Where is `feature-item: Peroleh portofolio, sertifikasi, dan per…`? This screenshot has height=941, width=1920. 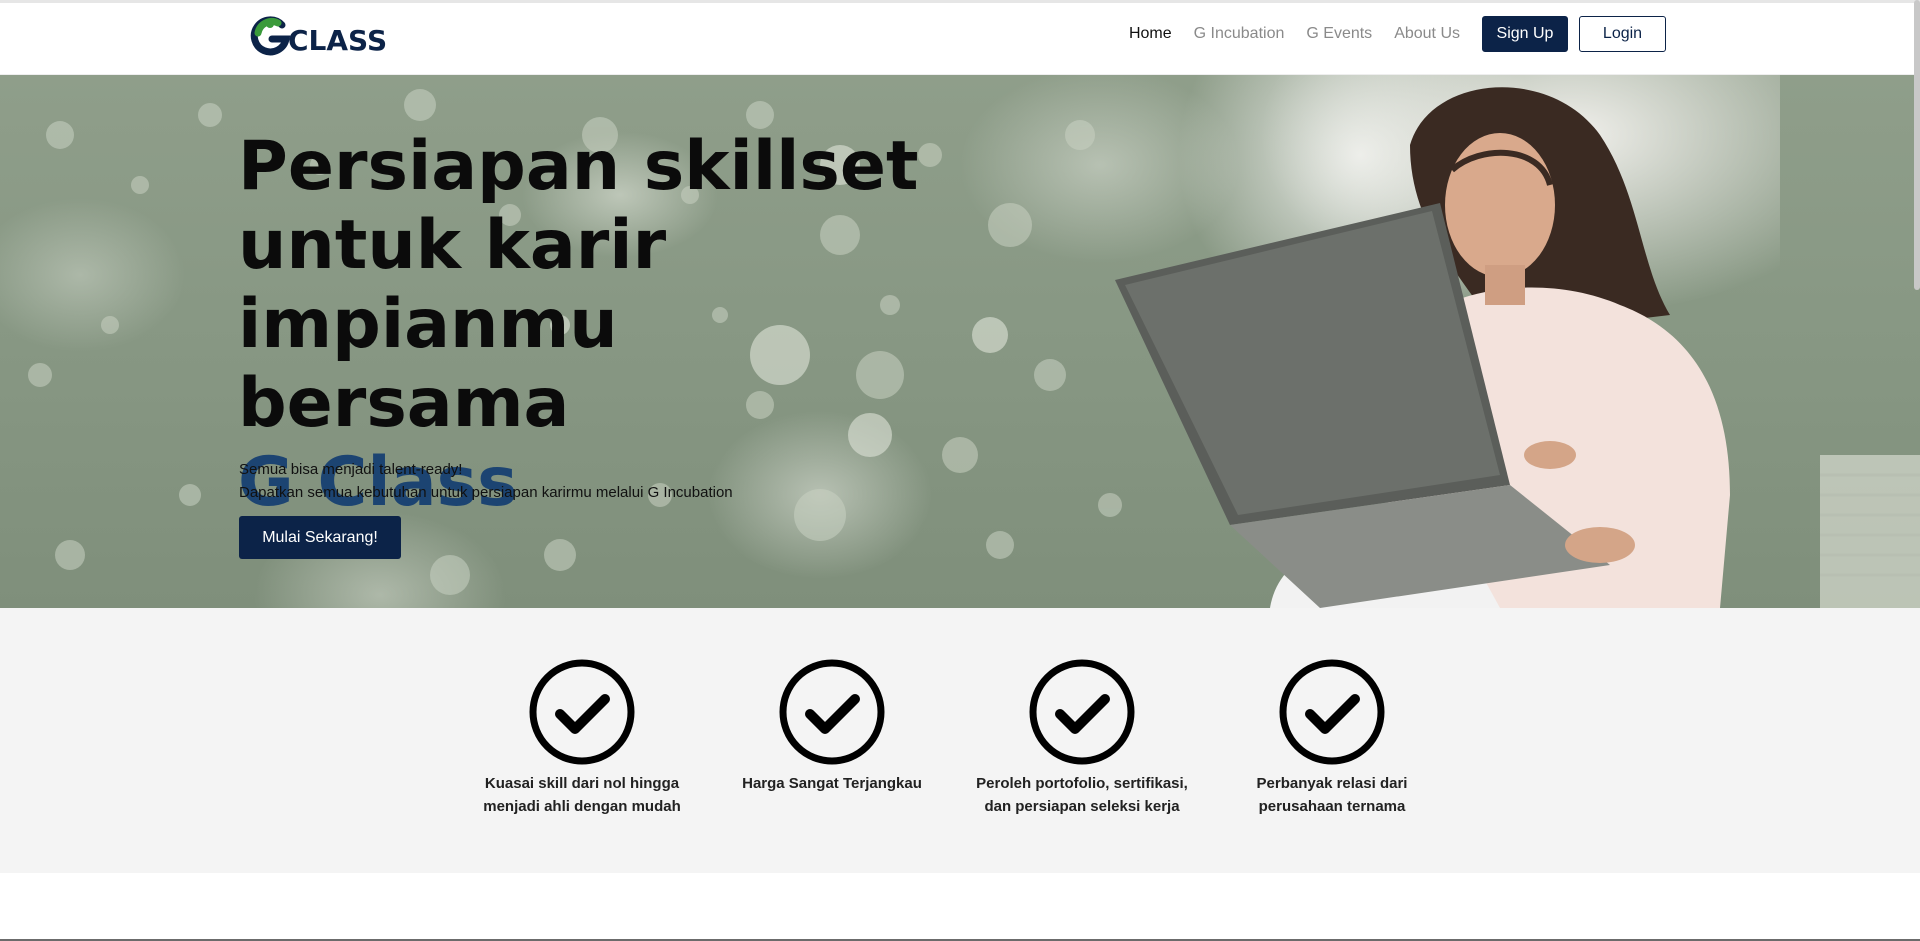 feature-item: Peroleh portofolio, sertifikasi, dan per… is located at coordinates (1082, 738).